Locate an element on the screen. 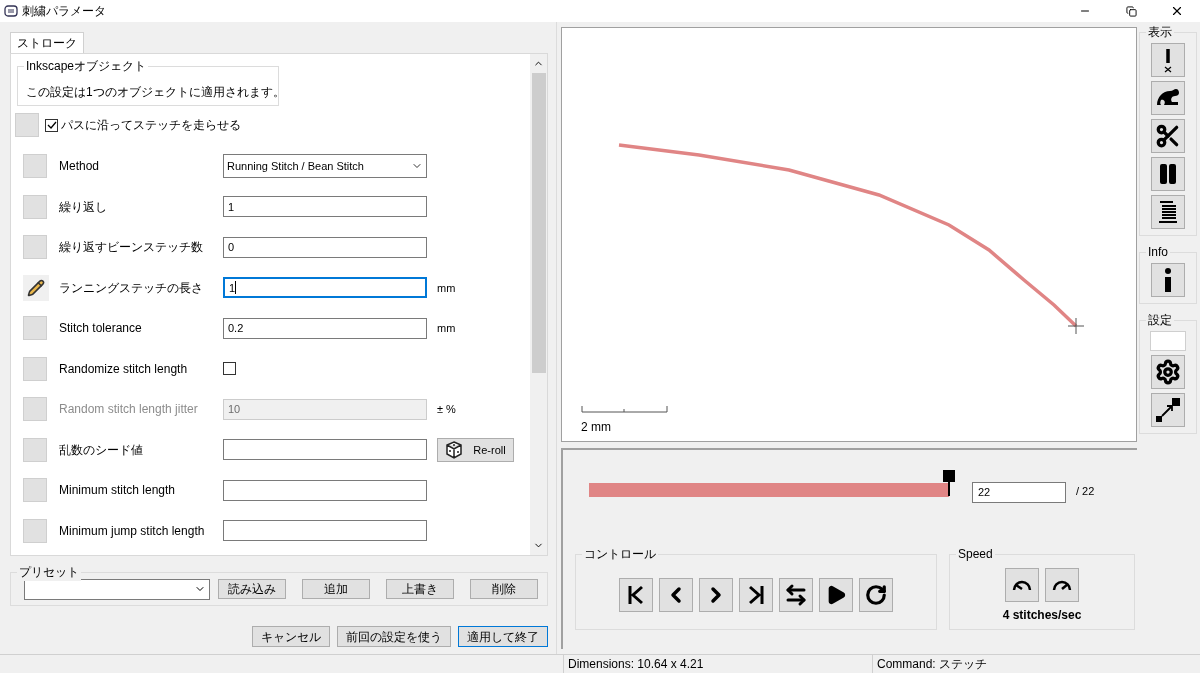  preset-button: 削除 is located at coordinates (504, 589).